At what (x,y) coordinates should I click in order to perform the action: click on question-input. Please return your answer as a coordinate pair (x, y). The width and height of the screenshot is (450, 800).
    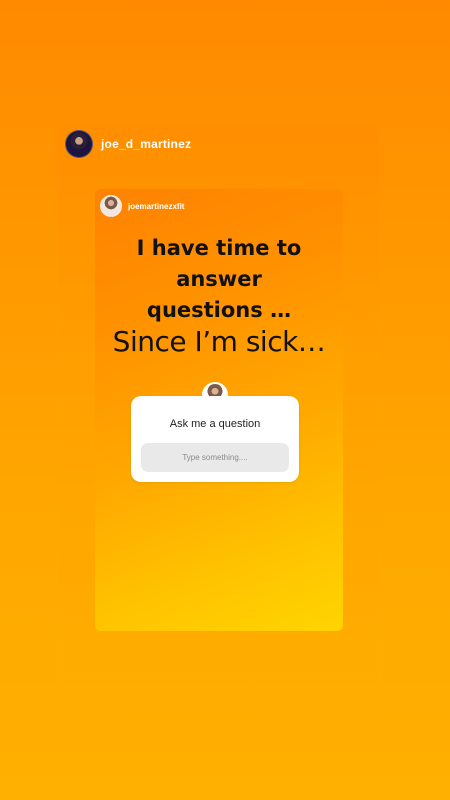
    Looking at the image, I should click on (215, 457).